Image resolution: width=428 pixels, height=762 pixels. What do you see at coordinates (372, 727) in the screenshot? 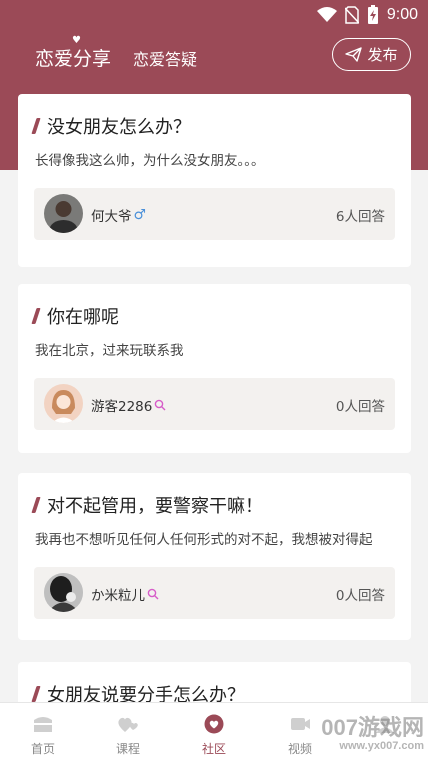
I see `watermark-text: 007游戏网` at bounding box center [372, 727].